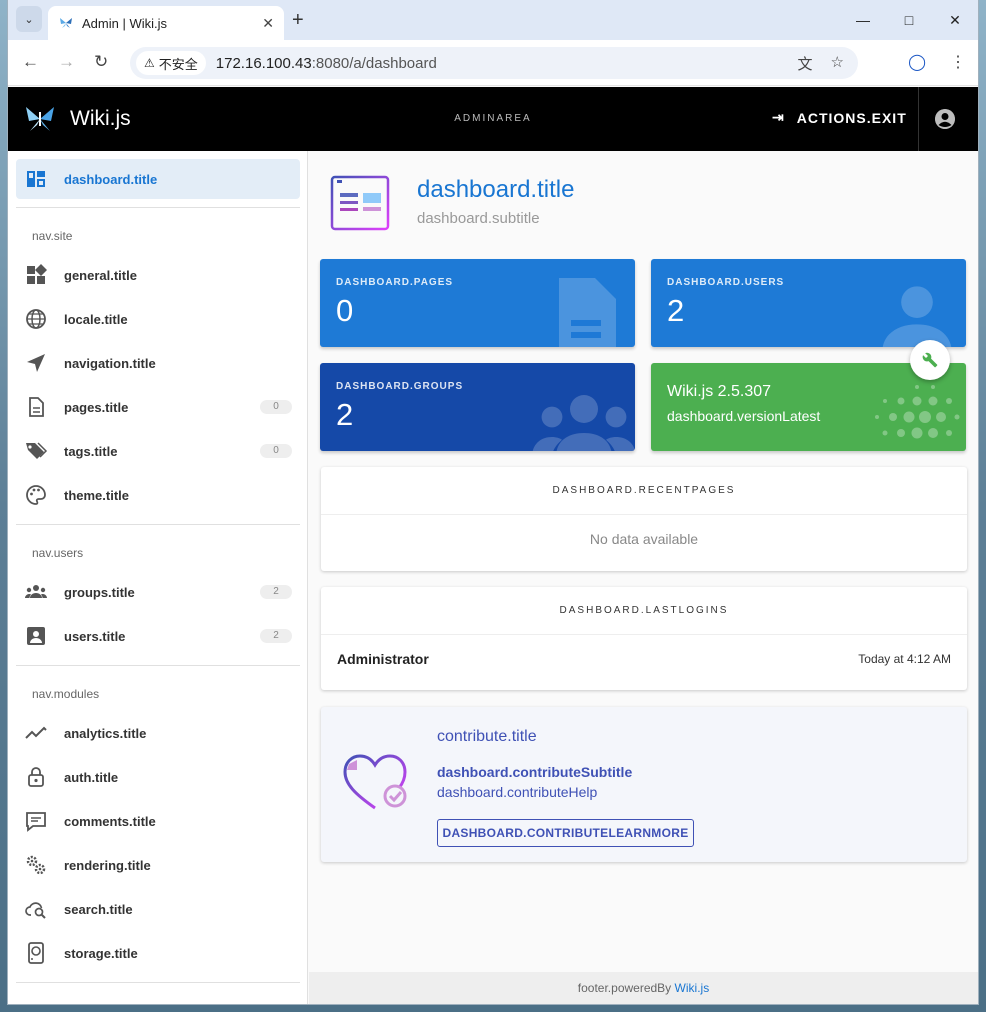 This screenshot has width=986, height=1012. I want to click on groups-stat-card: DASHBOARD.GROUPS 2, so click(477, 407).